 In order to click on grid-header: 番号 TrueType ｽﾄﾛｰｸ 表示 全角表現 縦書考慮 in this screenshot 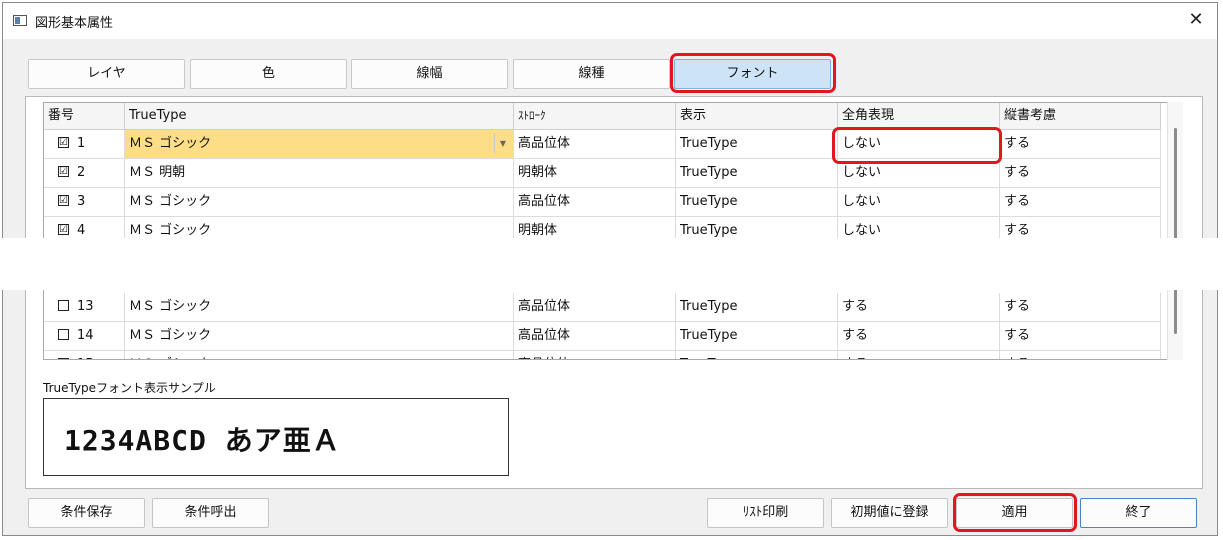, I will do `click(602, 117)`.